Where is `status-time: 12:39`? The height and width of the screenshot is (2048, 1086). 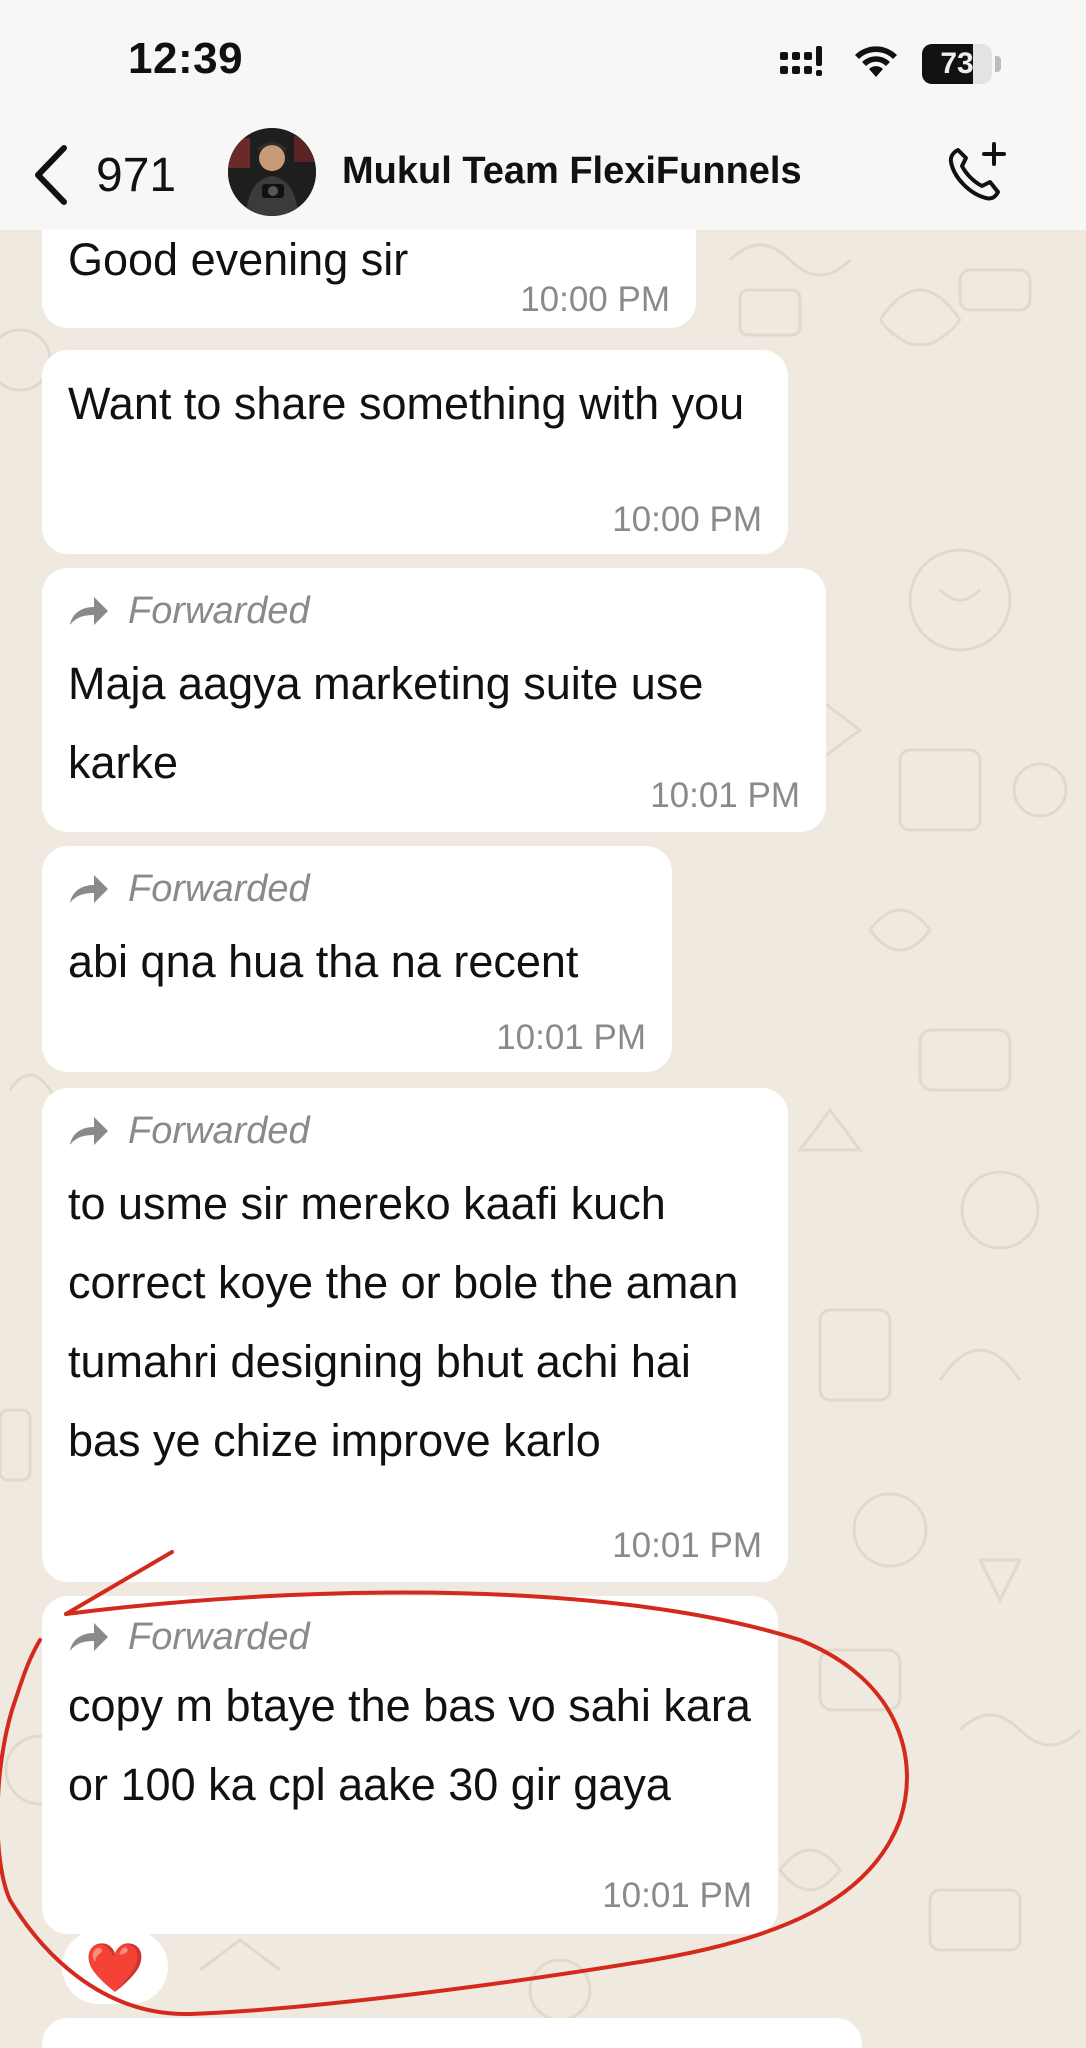
status-time: 12:39 is located at coordinates (186, 58).